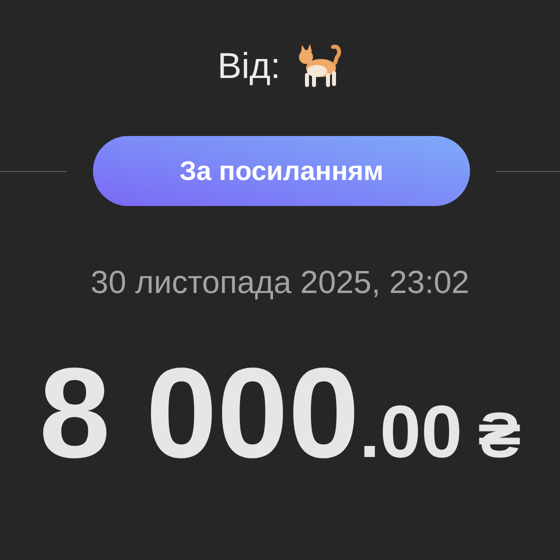  What do you see at coordinates (249, 66) in the screenshot?
I see `sender-label: Від:` at bounding box center [249, 66].